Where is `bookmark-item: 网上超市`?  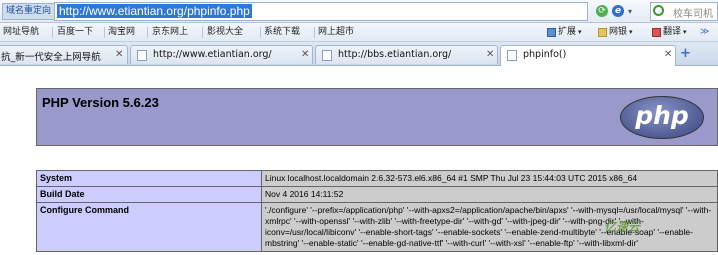 bookmark-item: 网上超市 is located at coordinates (336, 63).